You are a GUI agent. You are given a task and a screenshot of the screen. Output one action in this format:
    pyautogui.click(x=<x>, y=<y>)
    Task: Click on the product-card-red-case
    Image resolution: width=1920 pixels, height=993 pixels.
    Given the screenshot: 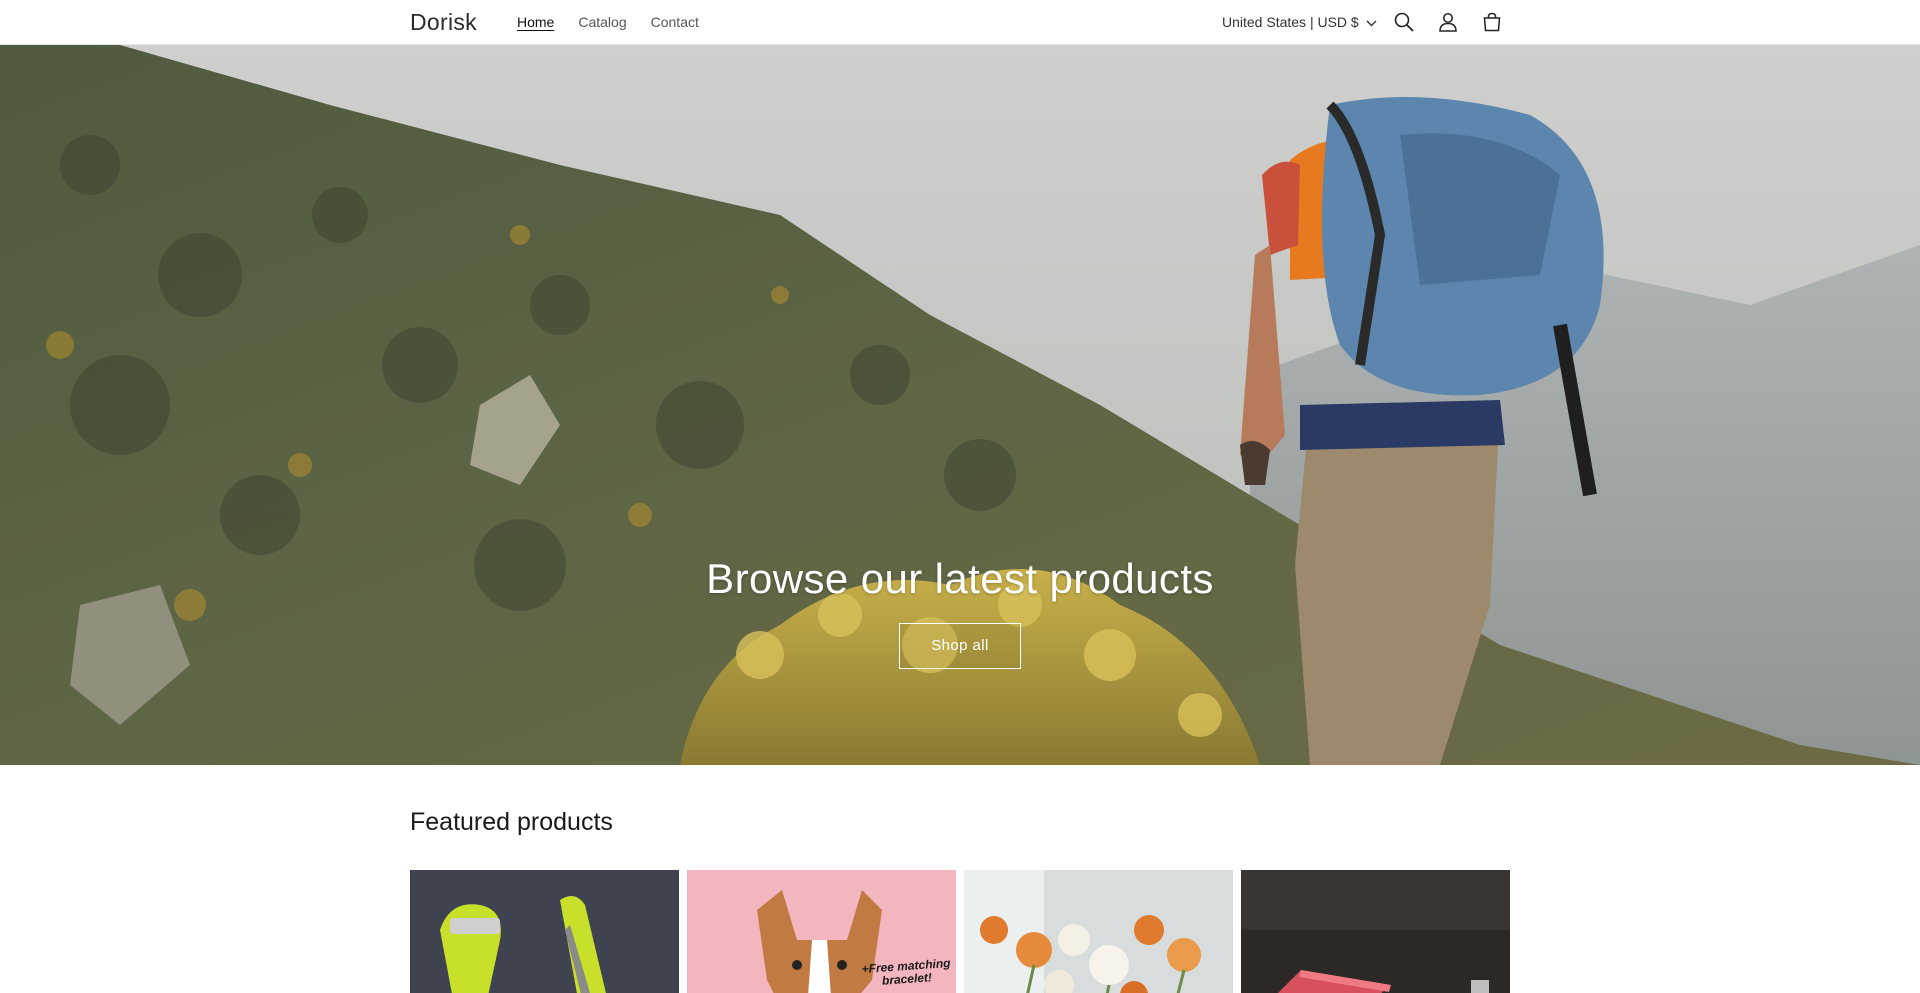 What is the action you would take?
    pyautogui.click(x=1375, y=931)
    